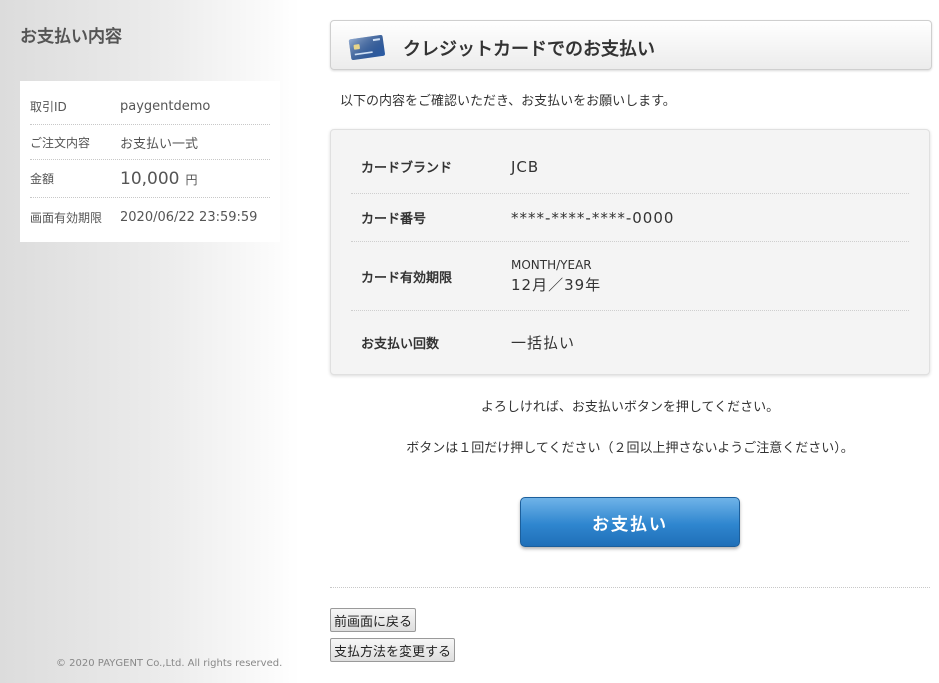 This screenshot has height=683, width=939. I want to click on summary-row-deadline: 画面有効期限 2020/06/22 23:59:59, so click(150, 217).